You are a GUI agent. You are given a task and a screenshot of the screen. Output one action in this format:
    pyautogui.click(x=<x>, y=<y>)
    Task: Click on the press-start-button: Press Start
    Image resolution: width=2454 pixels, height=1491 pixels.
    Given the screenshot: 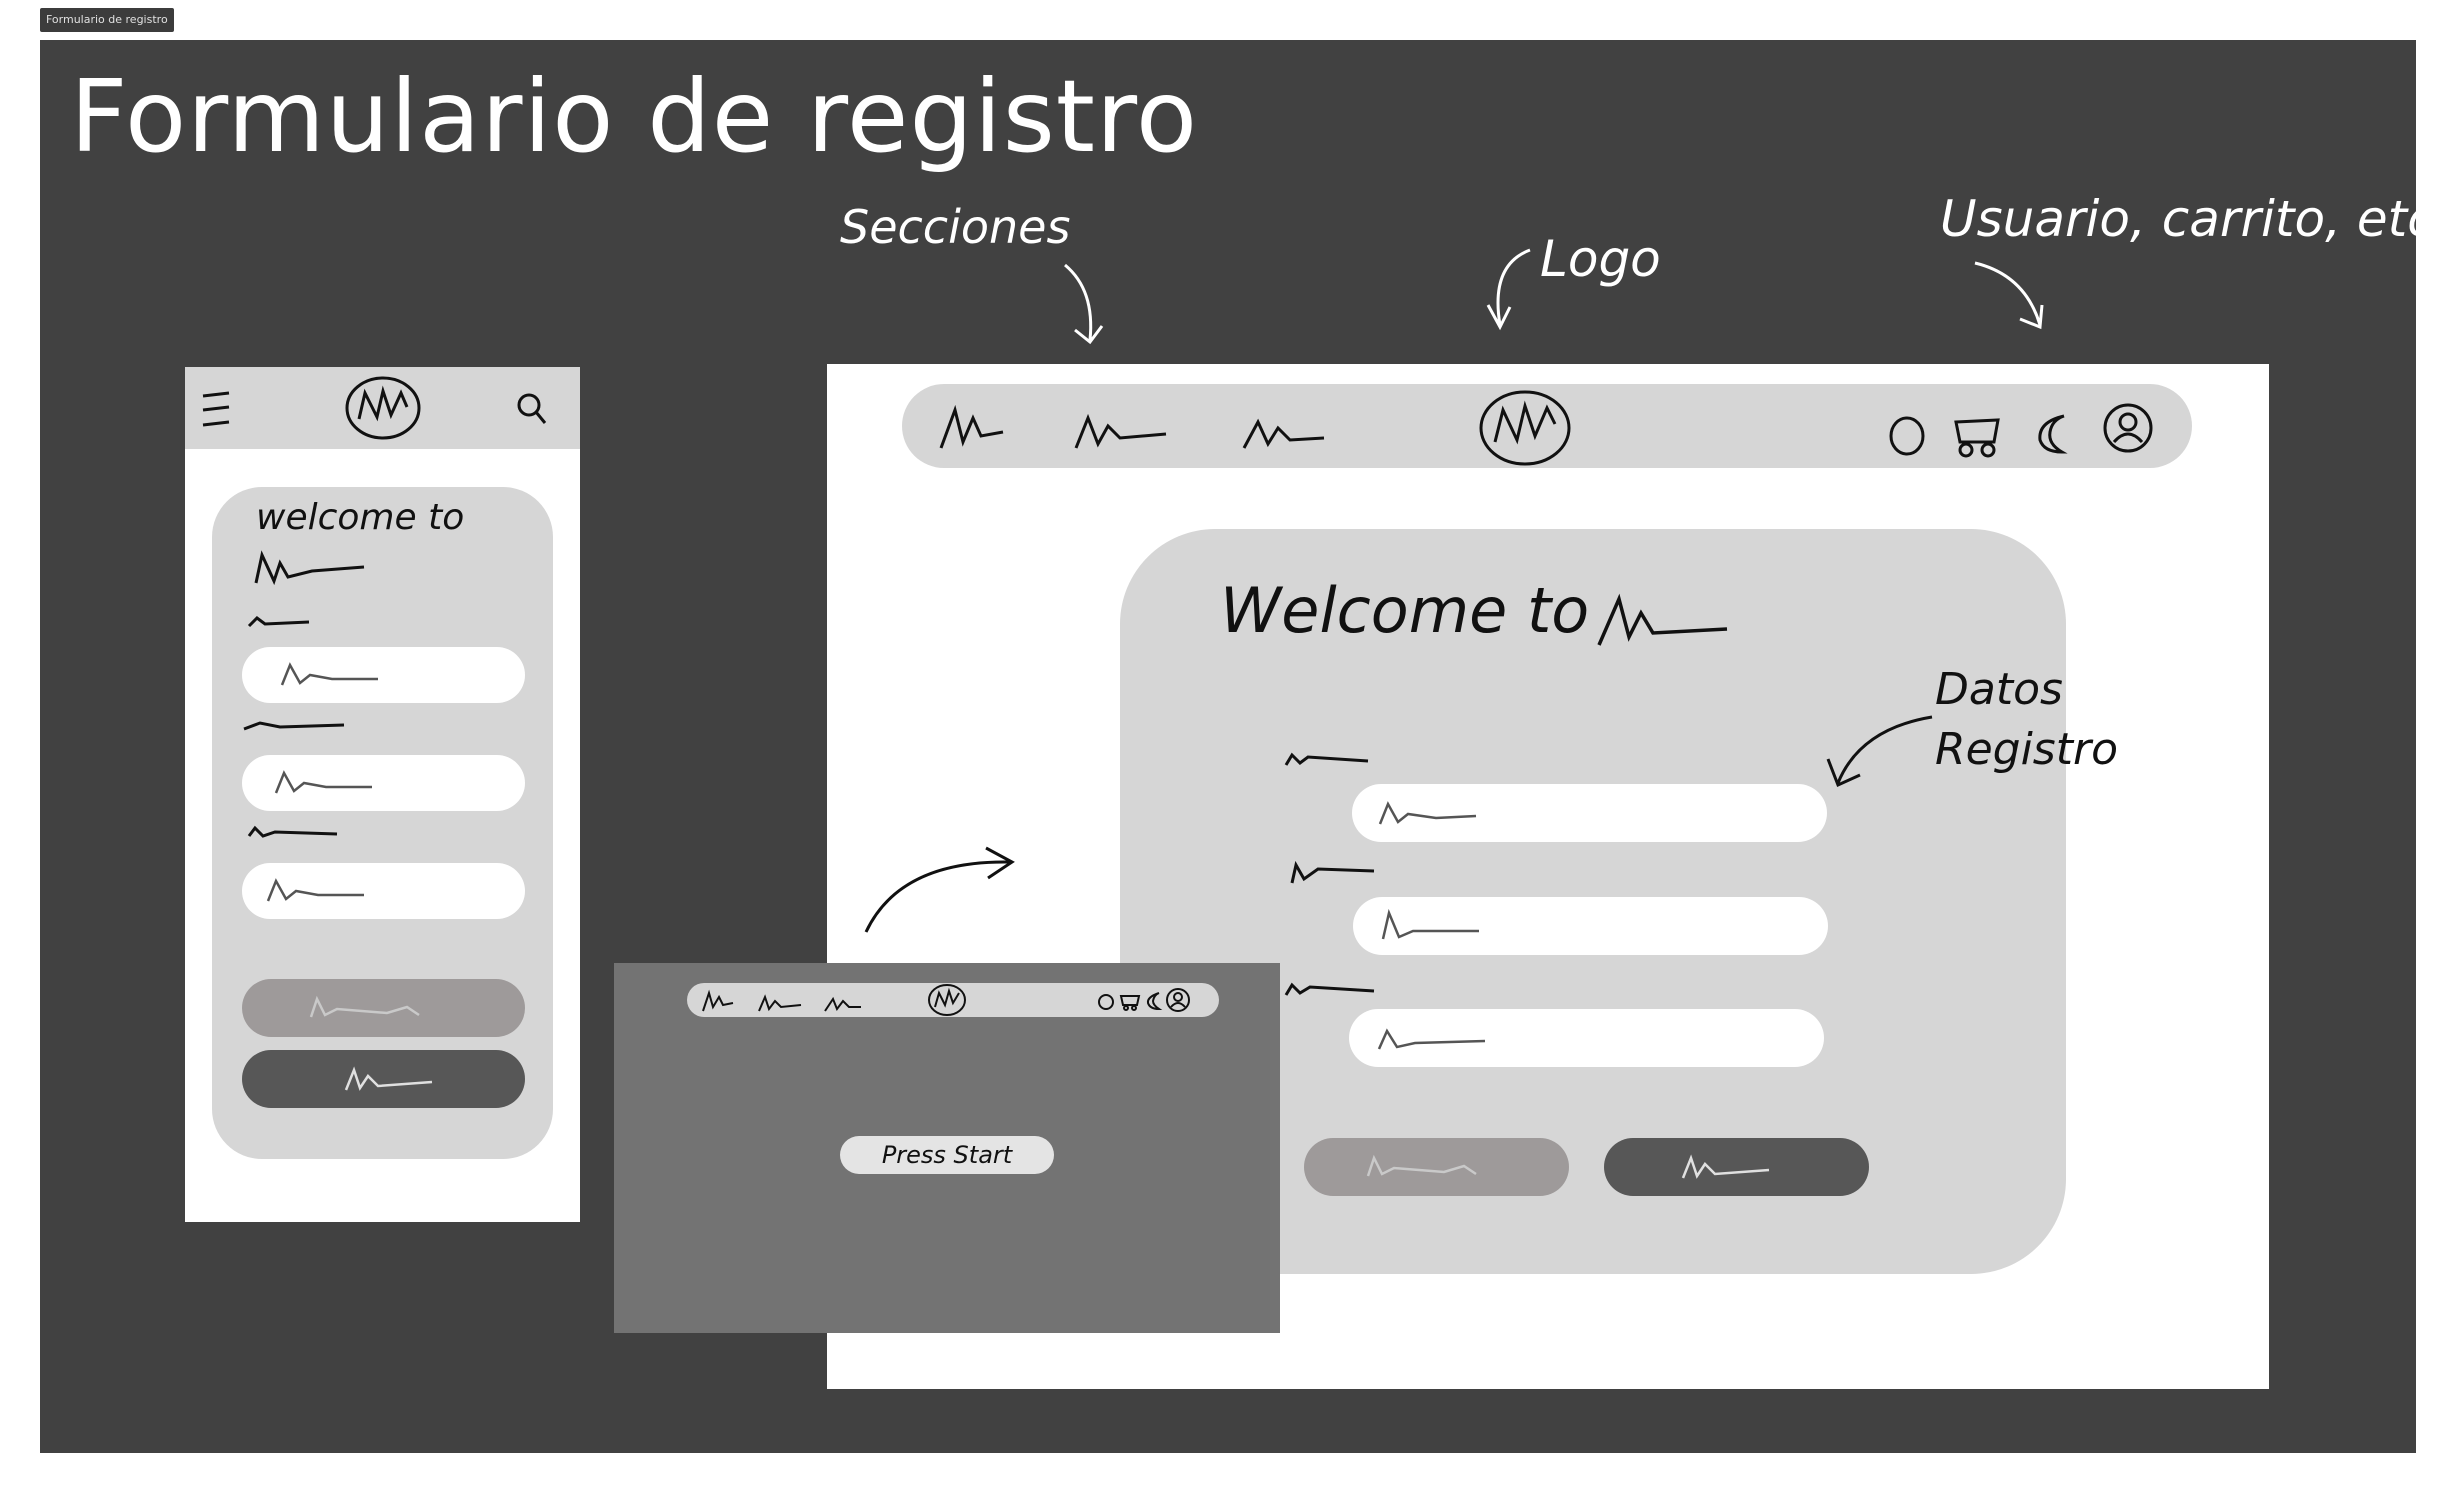 What is the action you would take?
    pyautogui.click(x=947, y=1155)
    